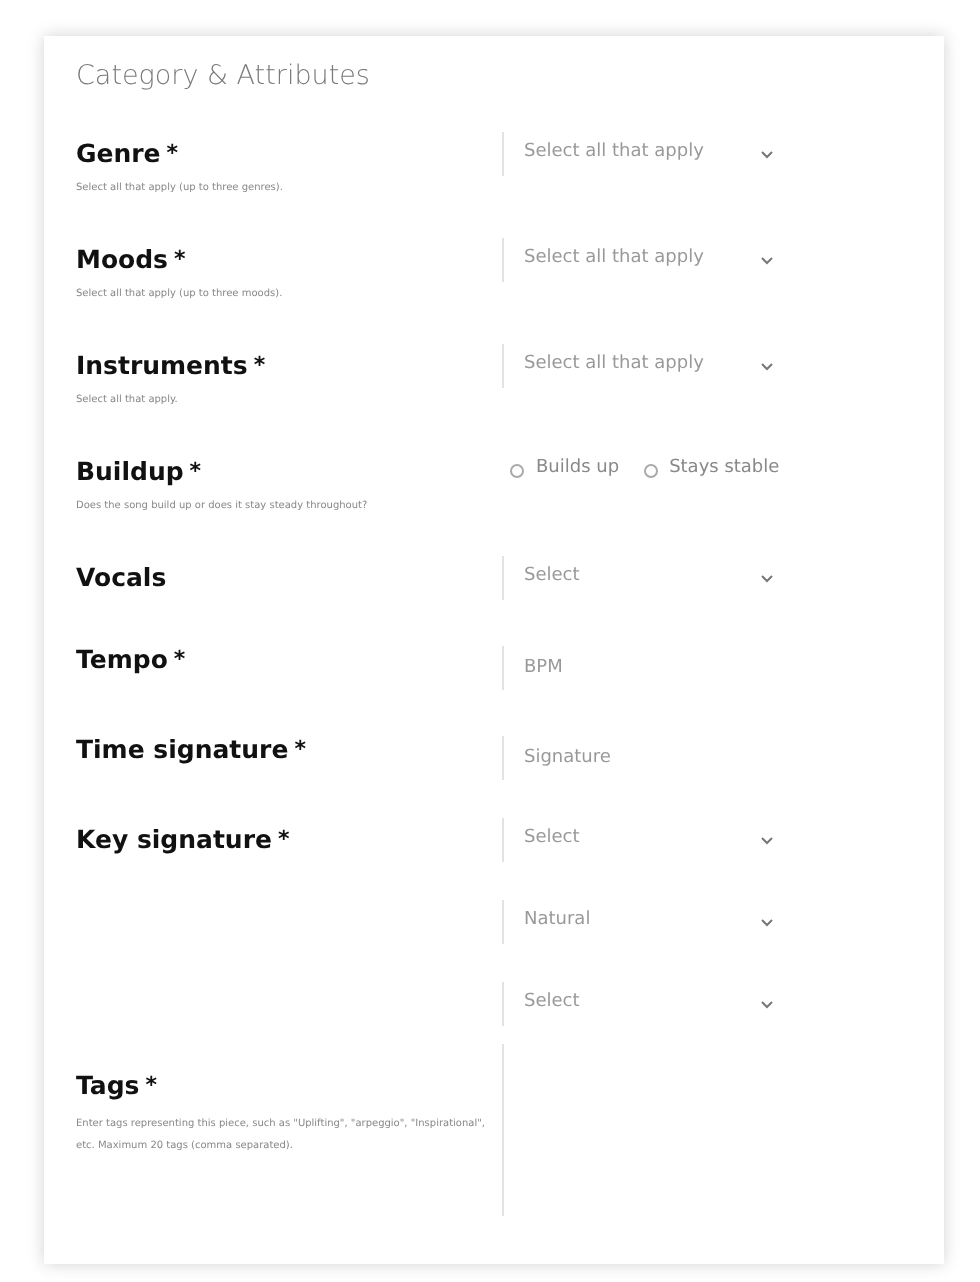  What do you see at coordinates (182, 749) in the screenshot?
I see `field-label: Time signature` at bounding box center [182, 749].